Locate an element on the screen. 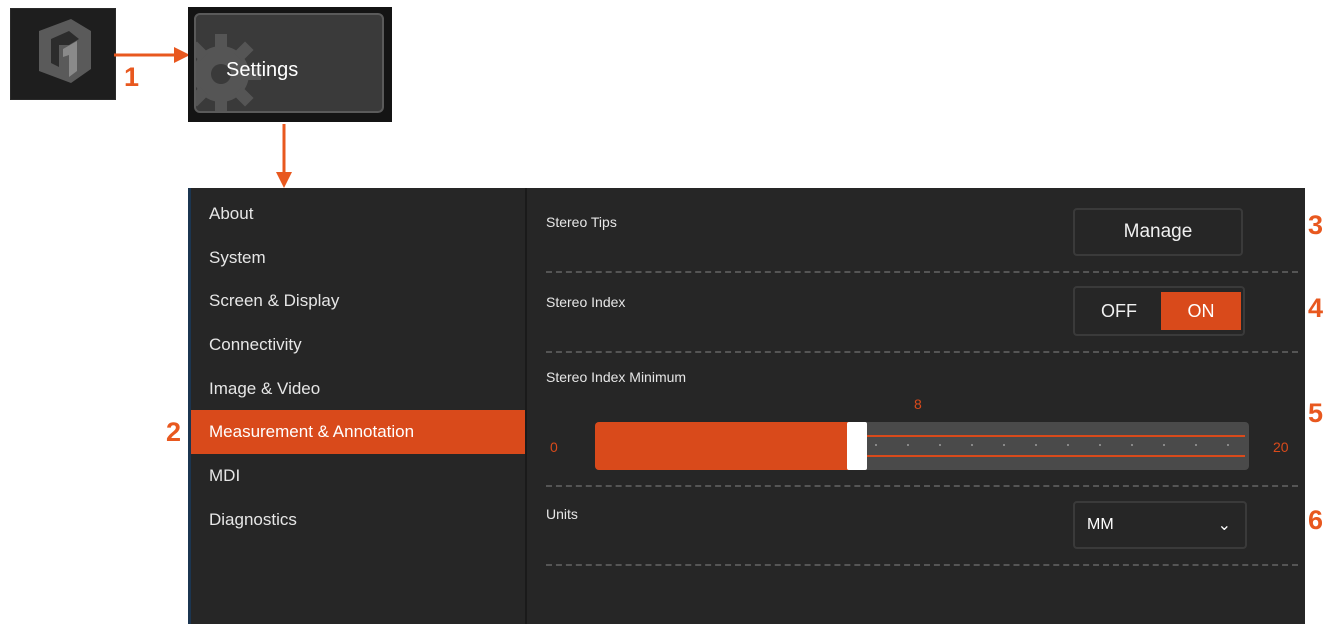  settings-tile: Settings is located at coordinates (290, 64).